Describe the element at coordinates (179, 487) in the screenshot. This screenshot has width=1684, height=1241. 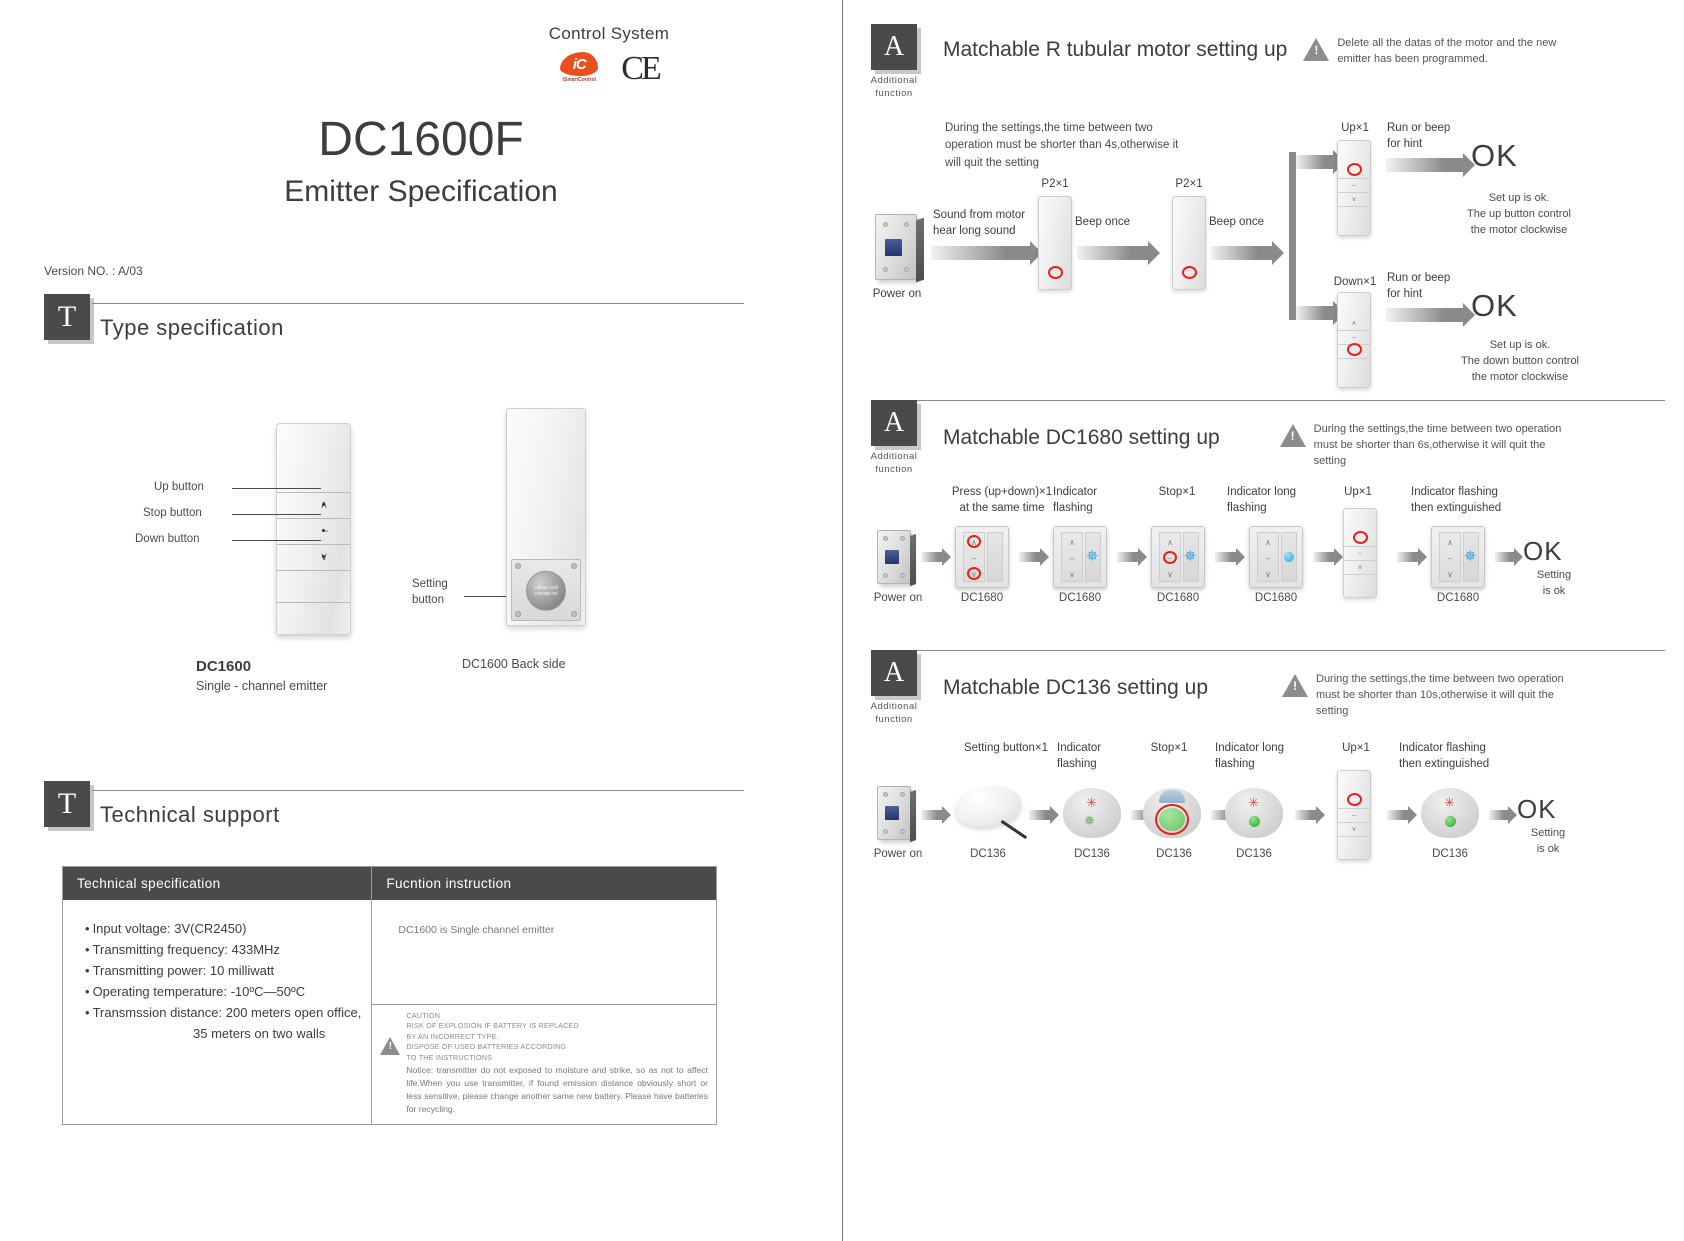
I see `label-up-button: Up button` at that location.